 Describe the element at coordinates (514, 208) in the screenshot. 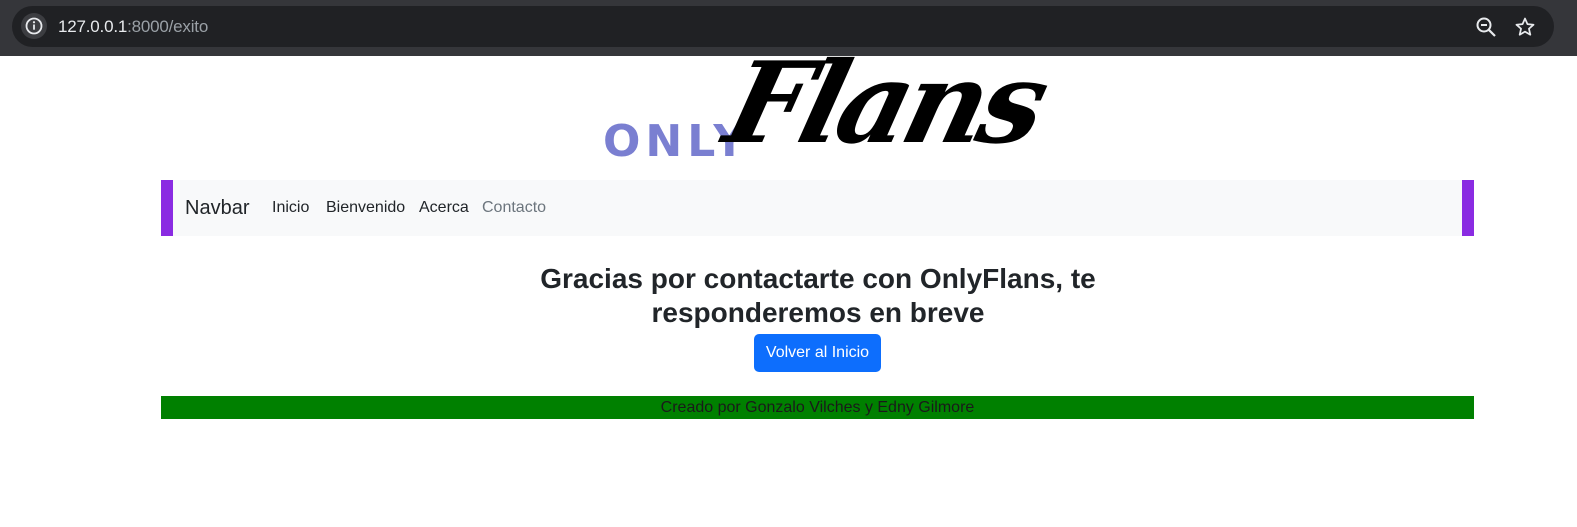

I see `nav-link-contacto: Contacto` at that location.